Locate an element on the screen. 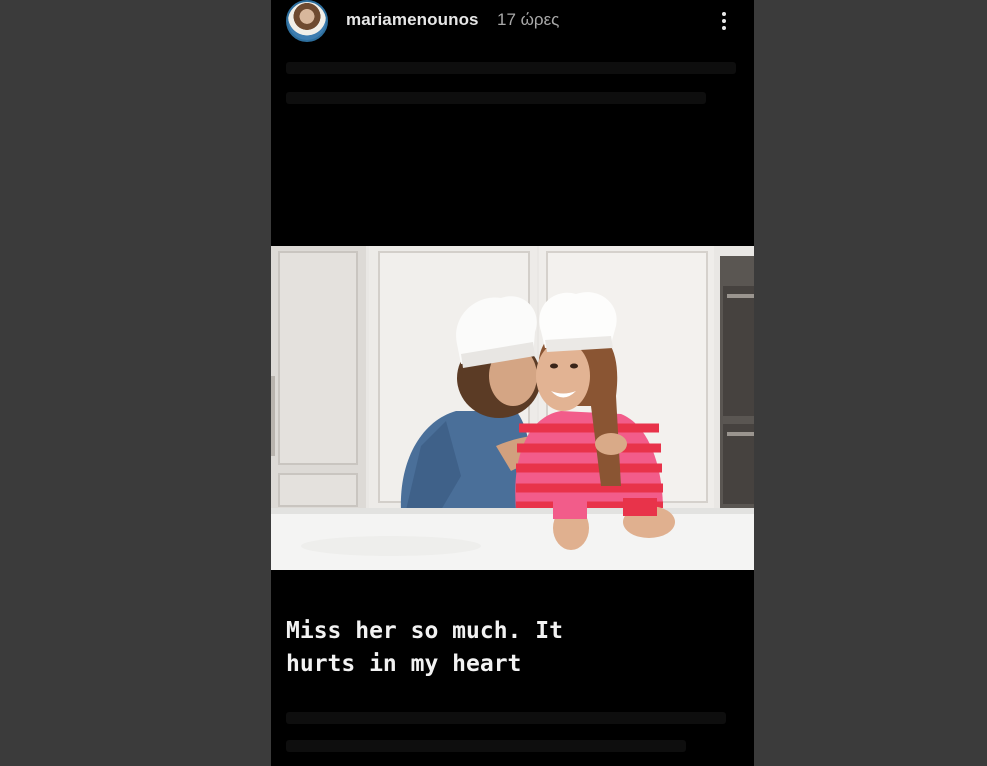  more-options-icon is located at coordinates (724, 21).